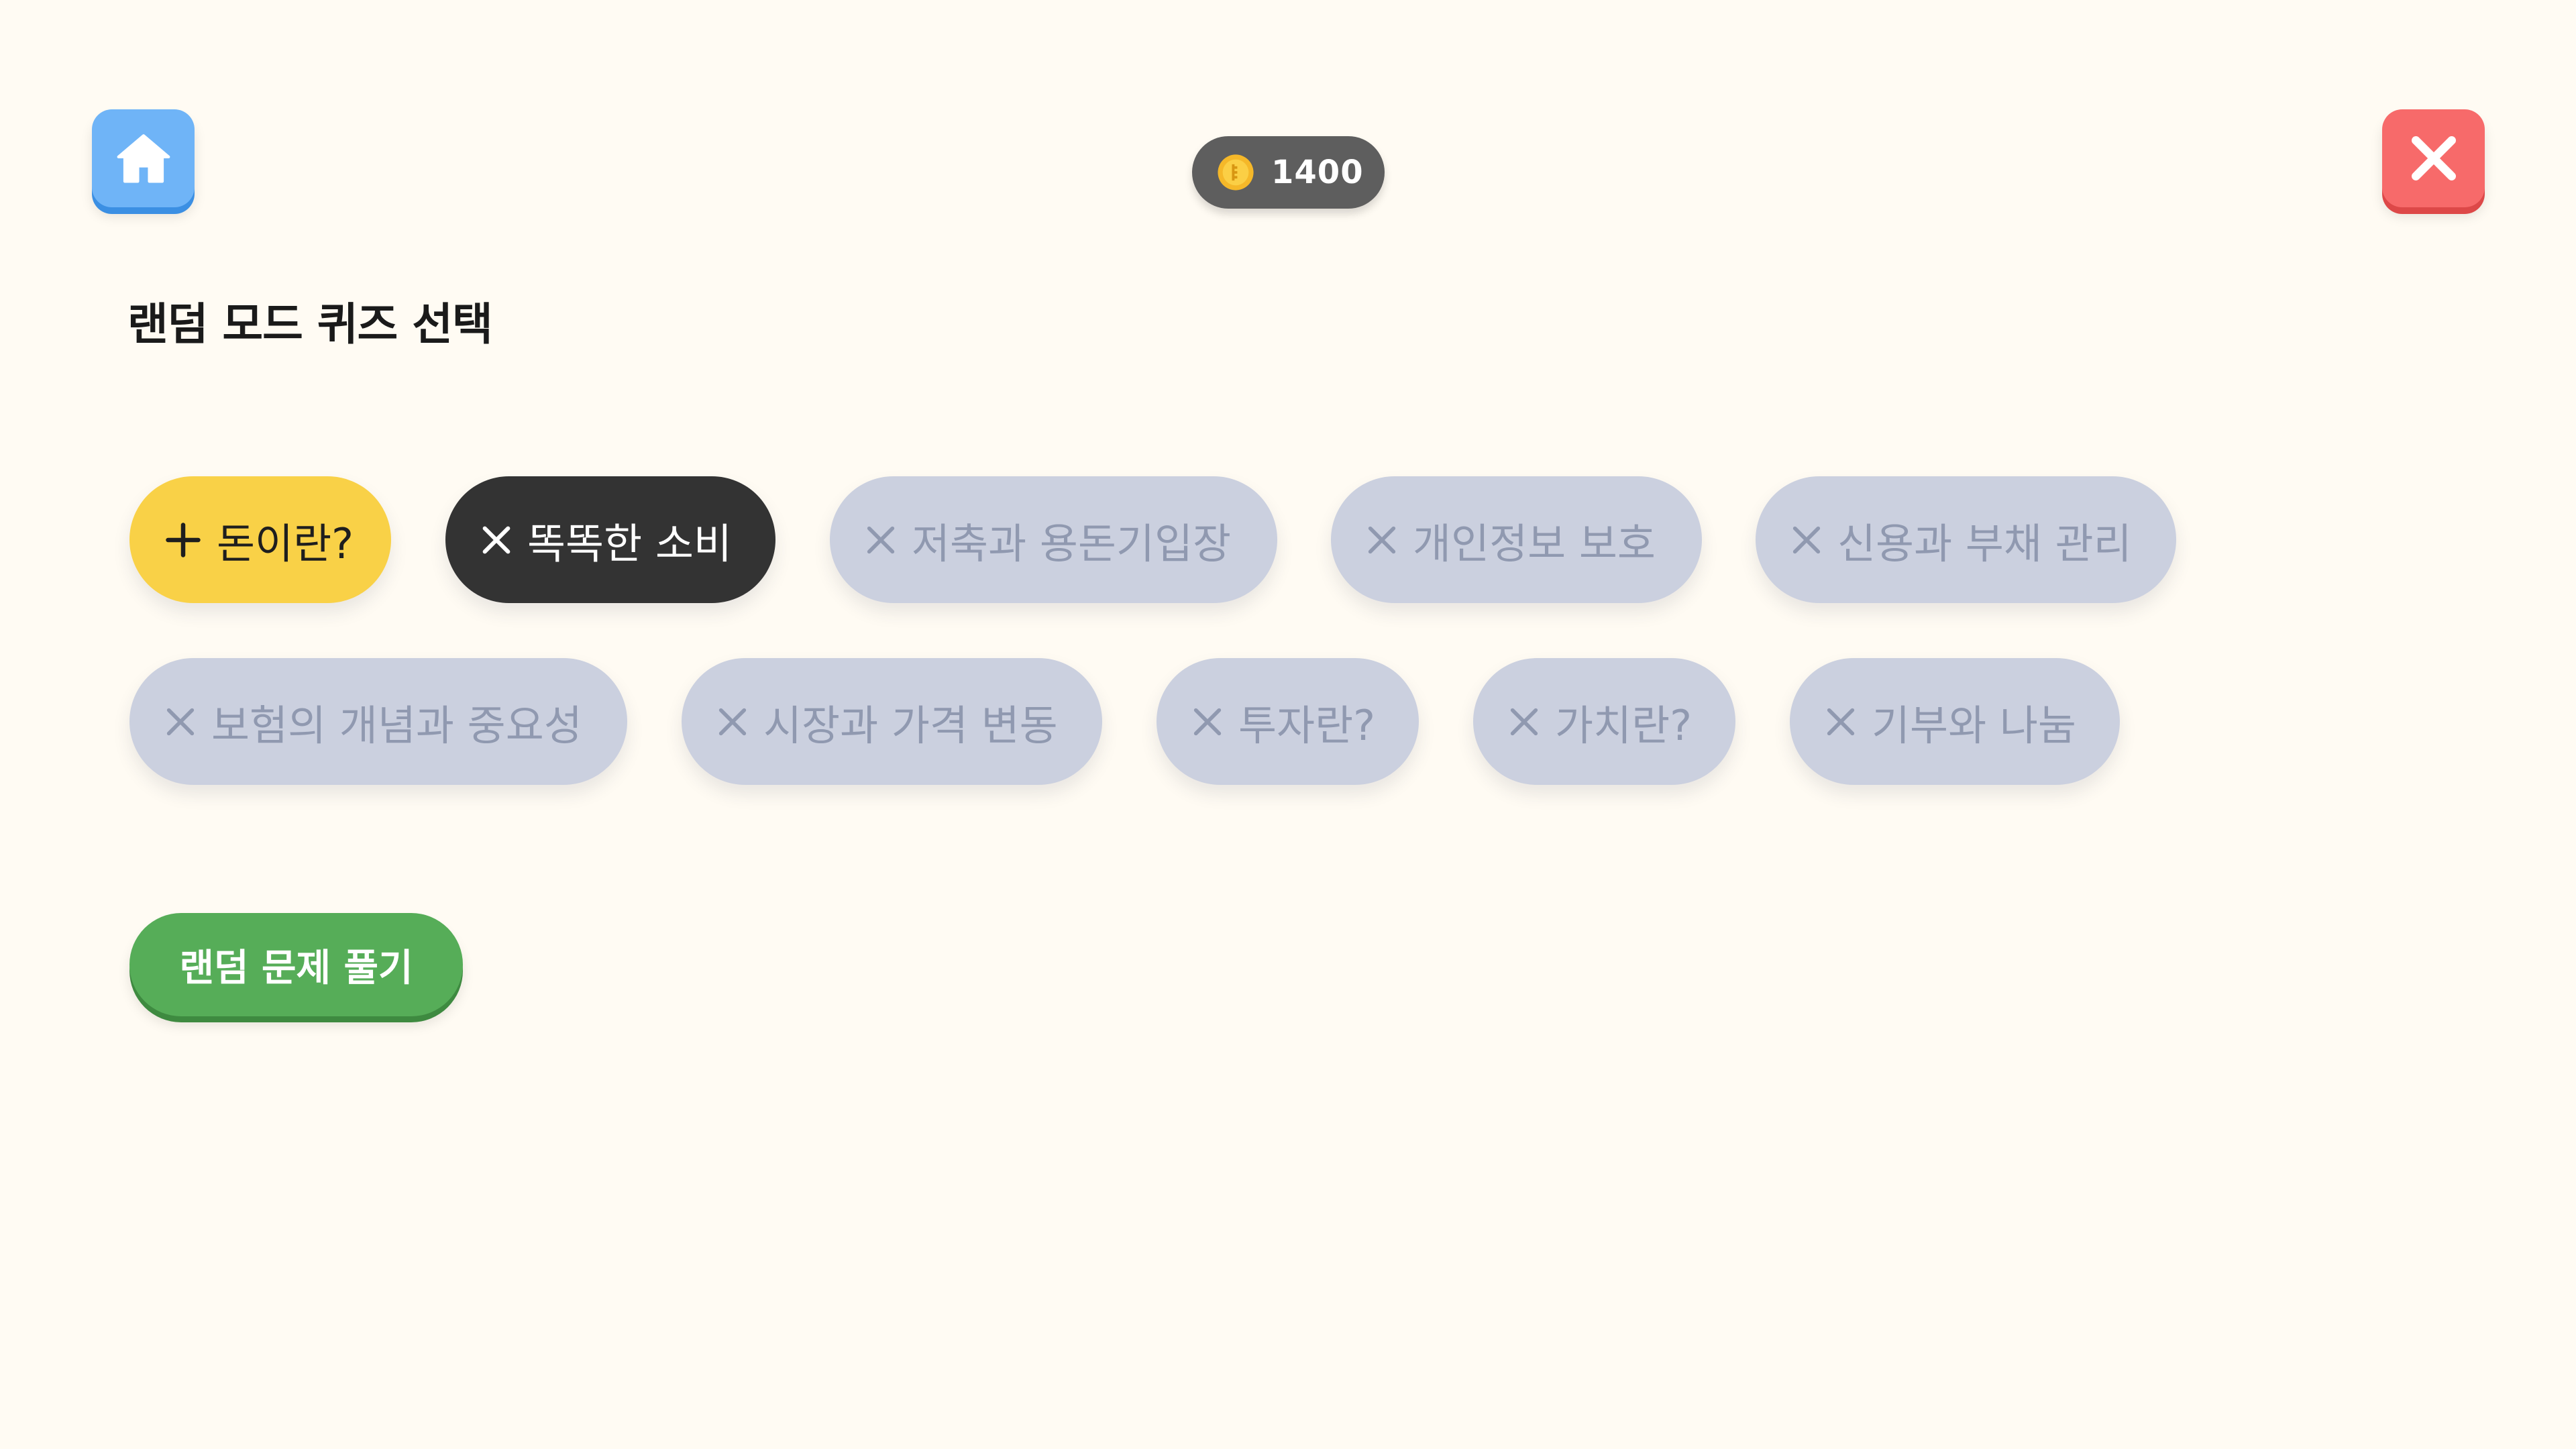 This screenshot has width=2576, height=1449. Describe the element at coordinates (1317, 172) in the screenshot. I see `coin-count: 1400` at that location.